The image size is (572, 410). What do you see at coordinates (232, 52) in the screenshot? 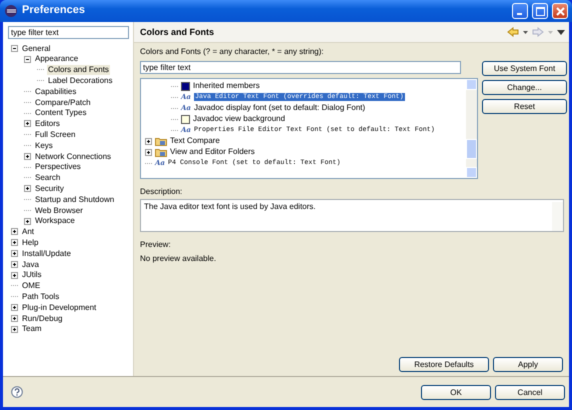
I see `filter-label: Colors and Fonts (? = any character, * = any string):` at bounding box center [232, 52].